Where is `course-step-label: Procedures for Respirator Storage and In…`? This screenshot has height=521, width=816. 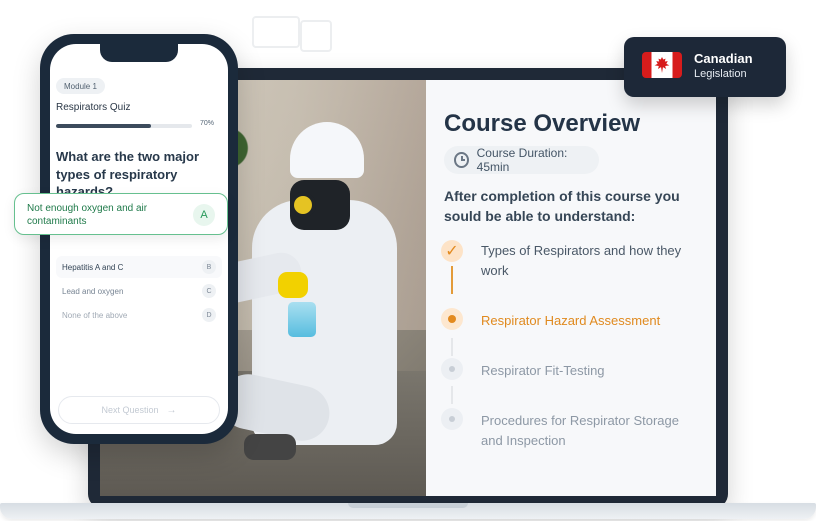
course-step-label: Procedures for Respirator Storage and In… is located at coordinates (580, 430).